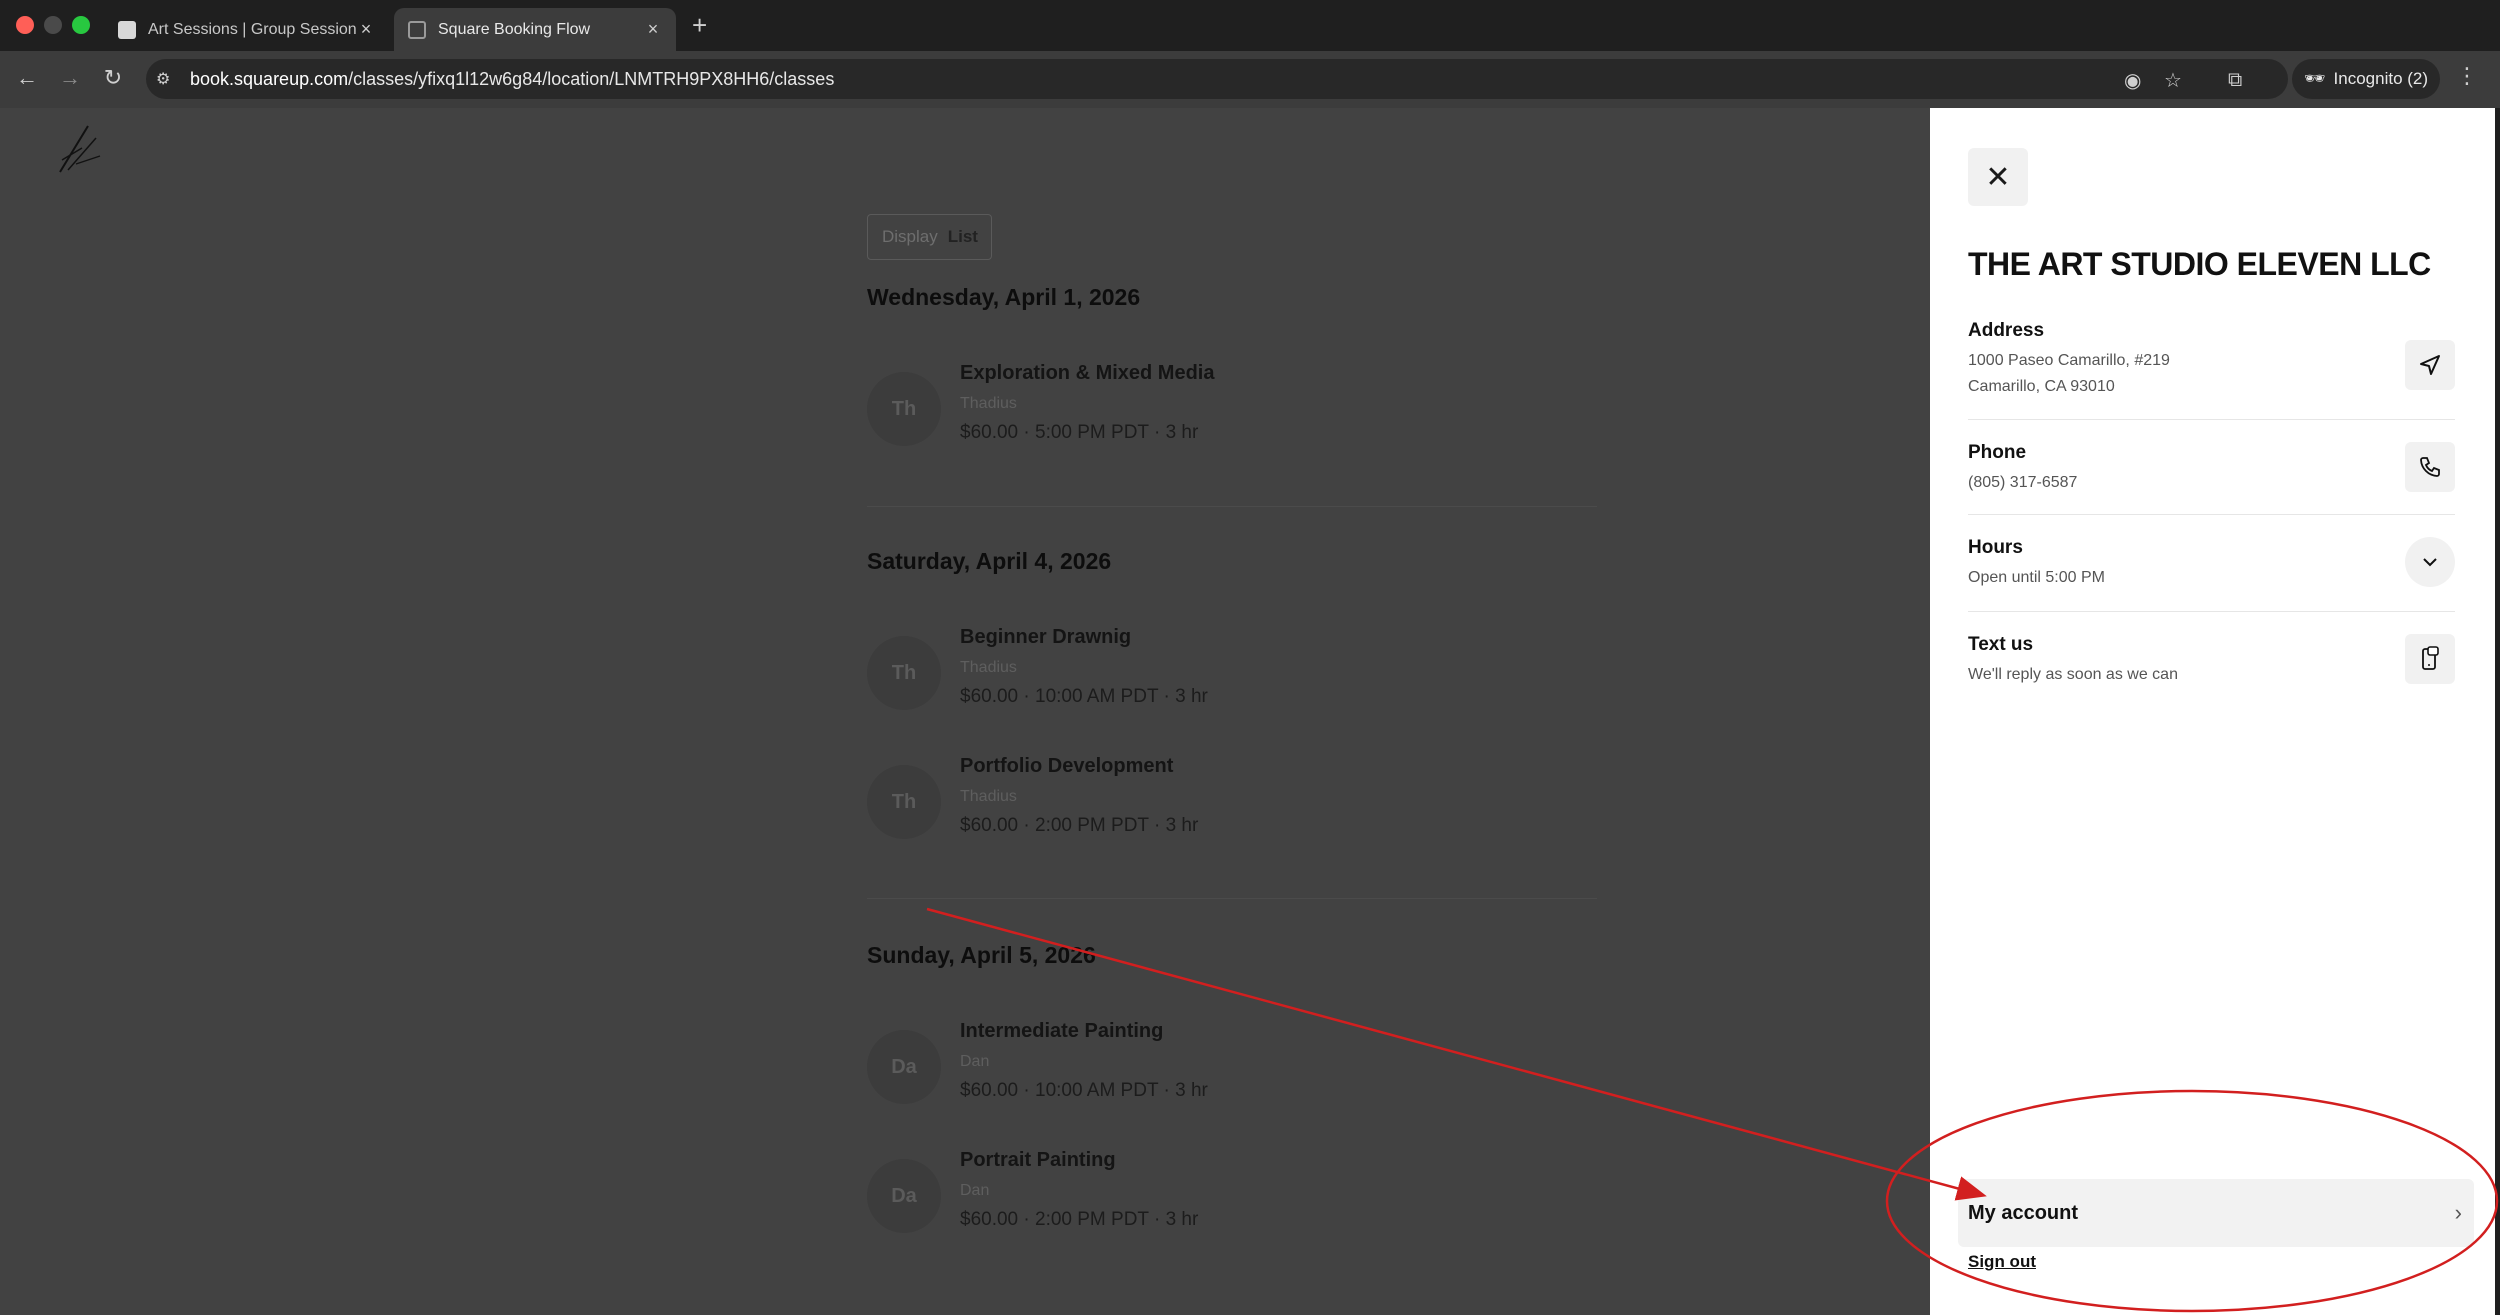  I want to click on display-view-toggle: Display List, so click(929, 237).